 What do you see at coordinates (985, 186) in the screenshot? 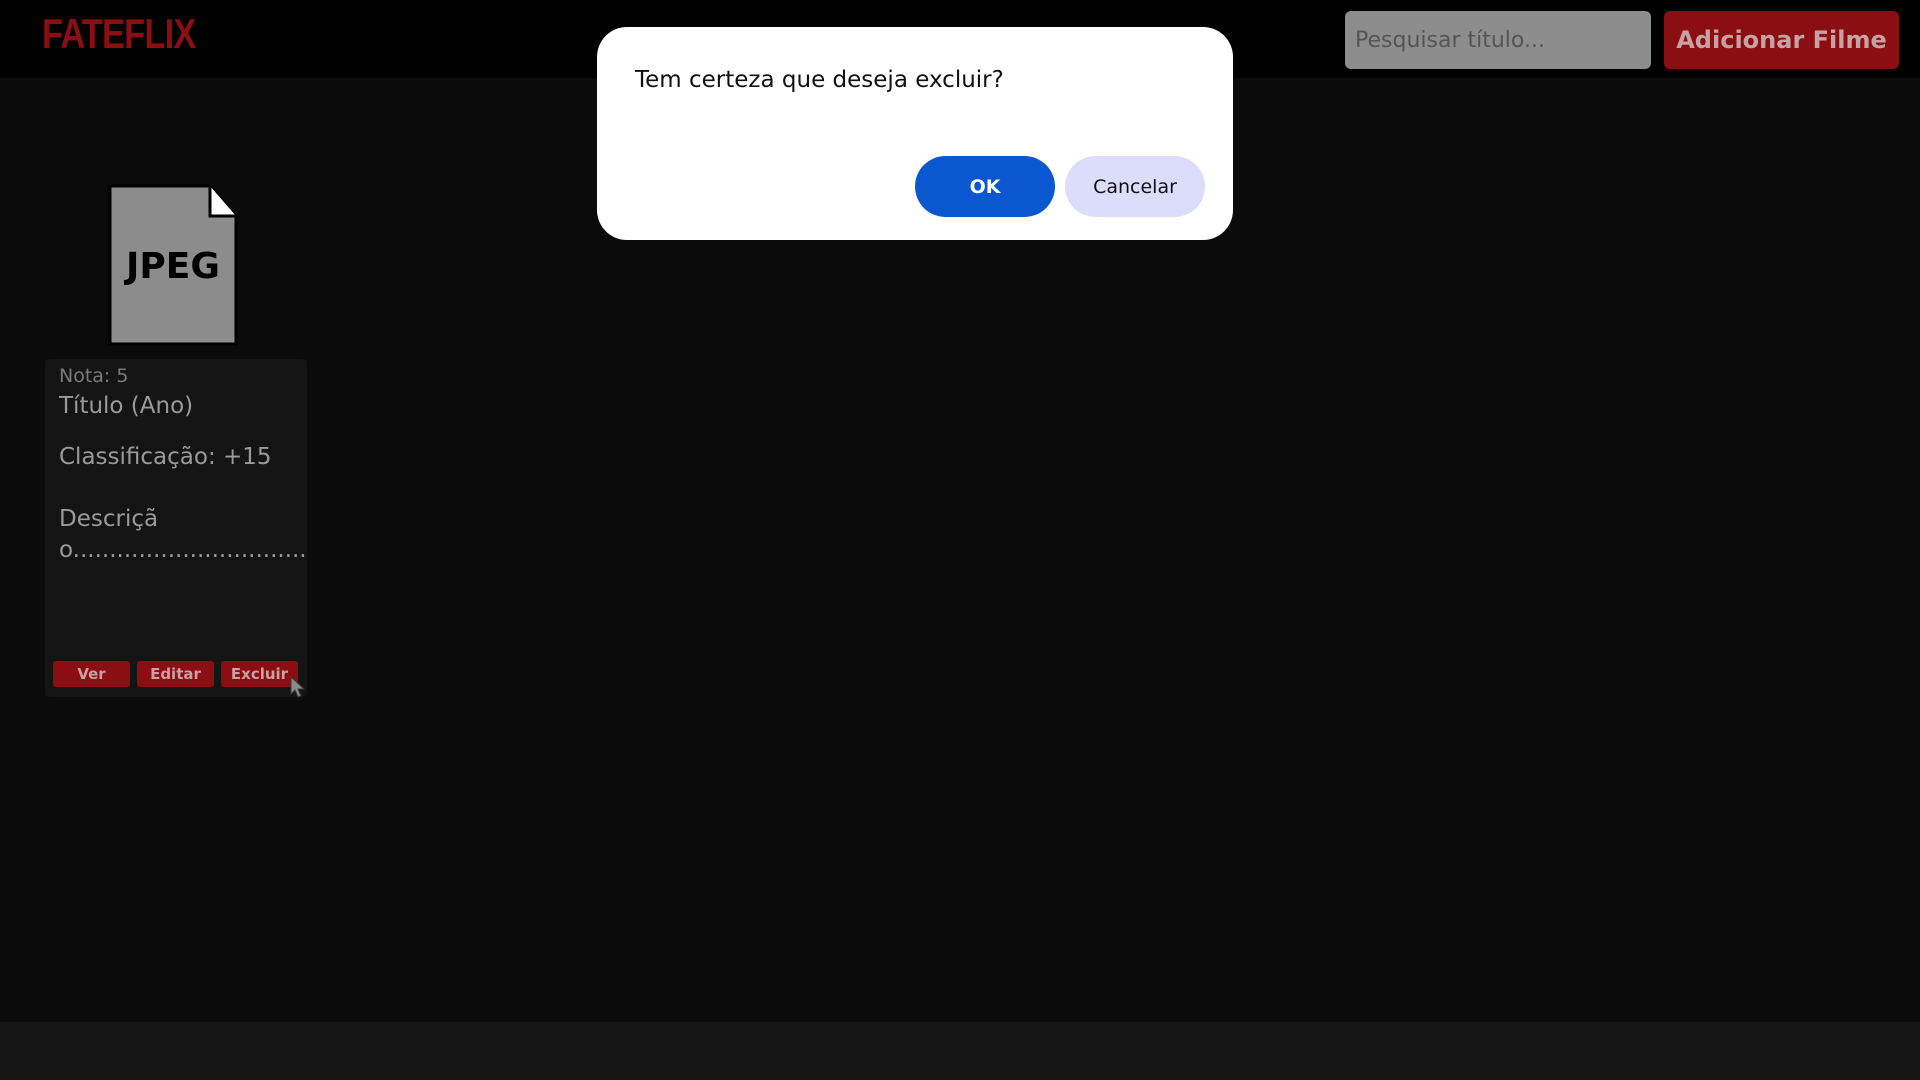
I see `ok-button: OK` at bounding box center [985, 186].